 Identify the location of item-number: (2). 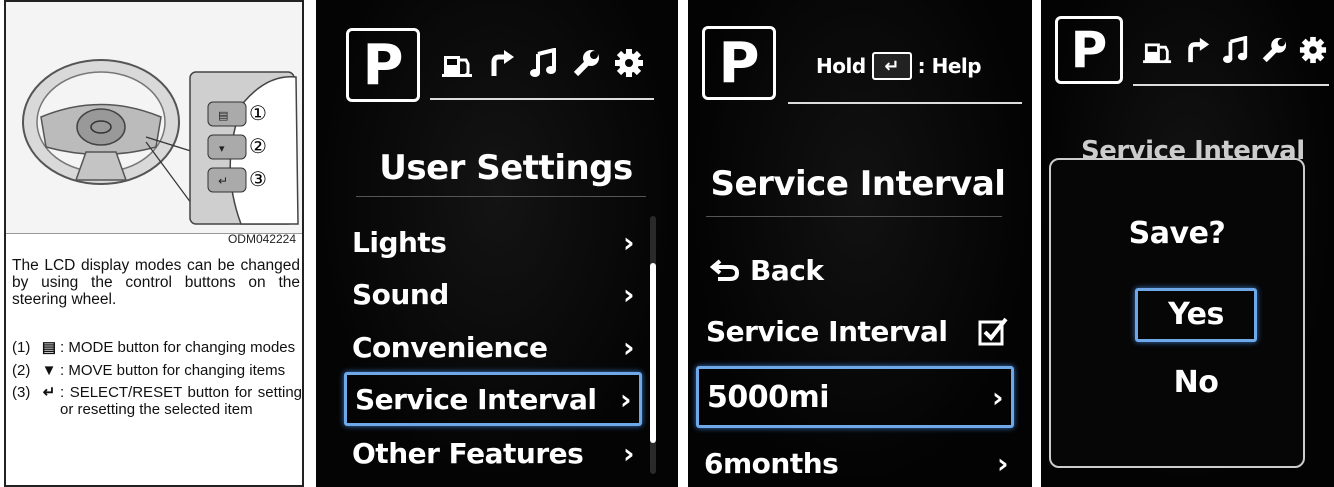
(21, 370).